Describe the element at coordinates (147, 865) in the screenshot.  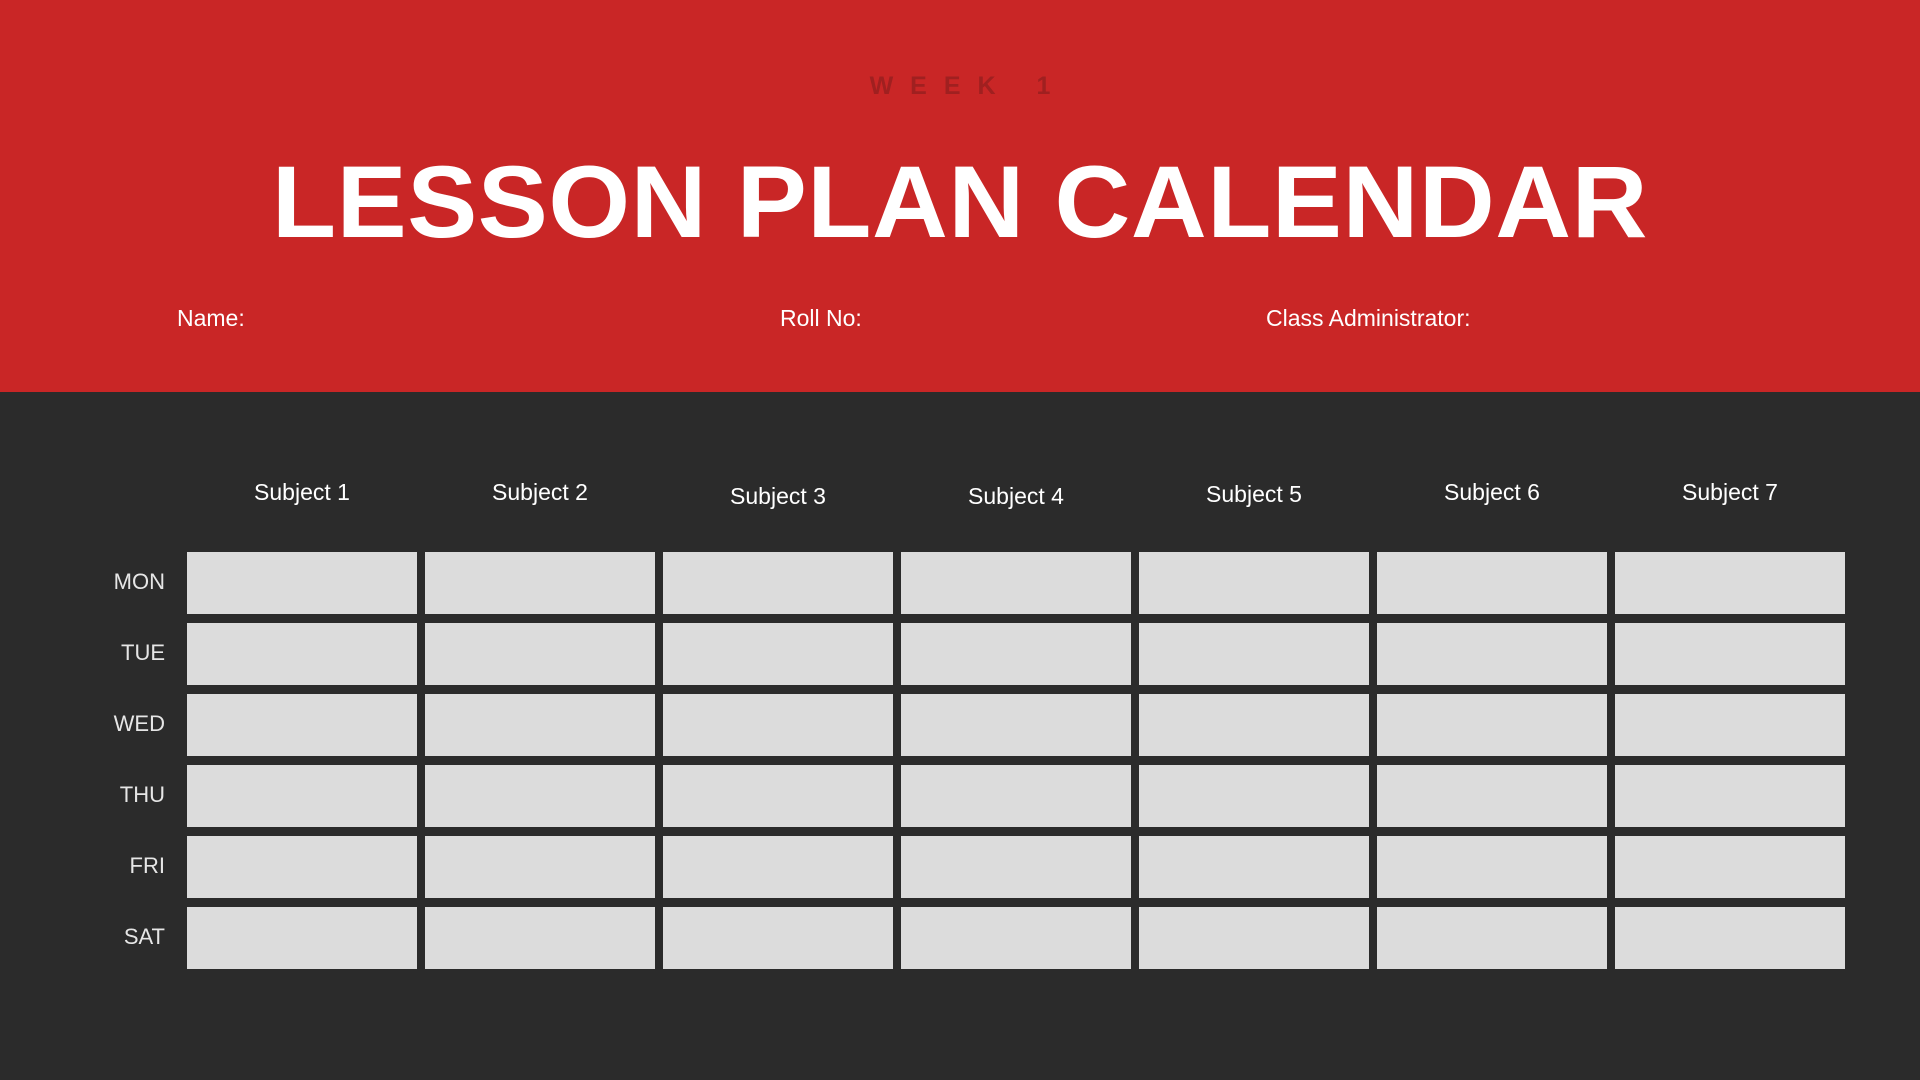
I see `day-label-fri: FRI` at that location.